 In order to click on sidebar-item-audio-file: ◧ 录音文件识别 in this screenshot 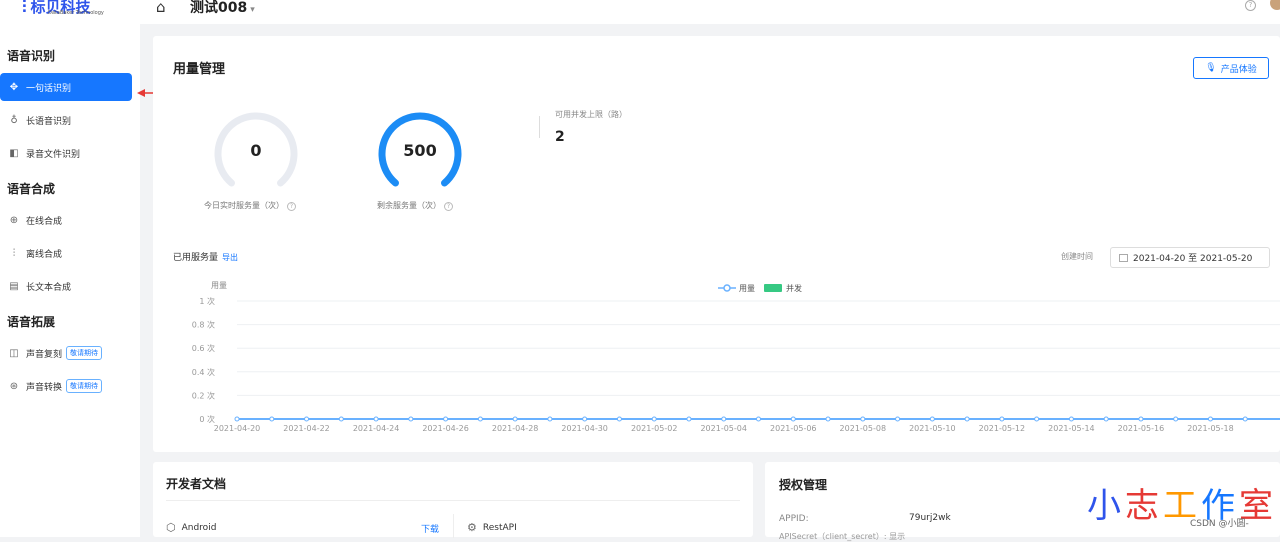, I will do `click(70, 153)`.